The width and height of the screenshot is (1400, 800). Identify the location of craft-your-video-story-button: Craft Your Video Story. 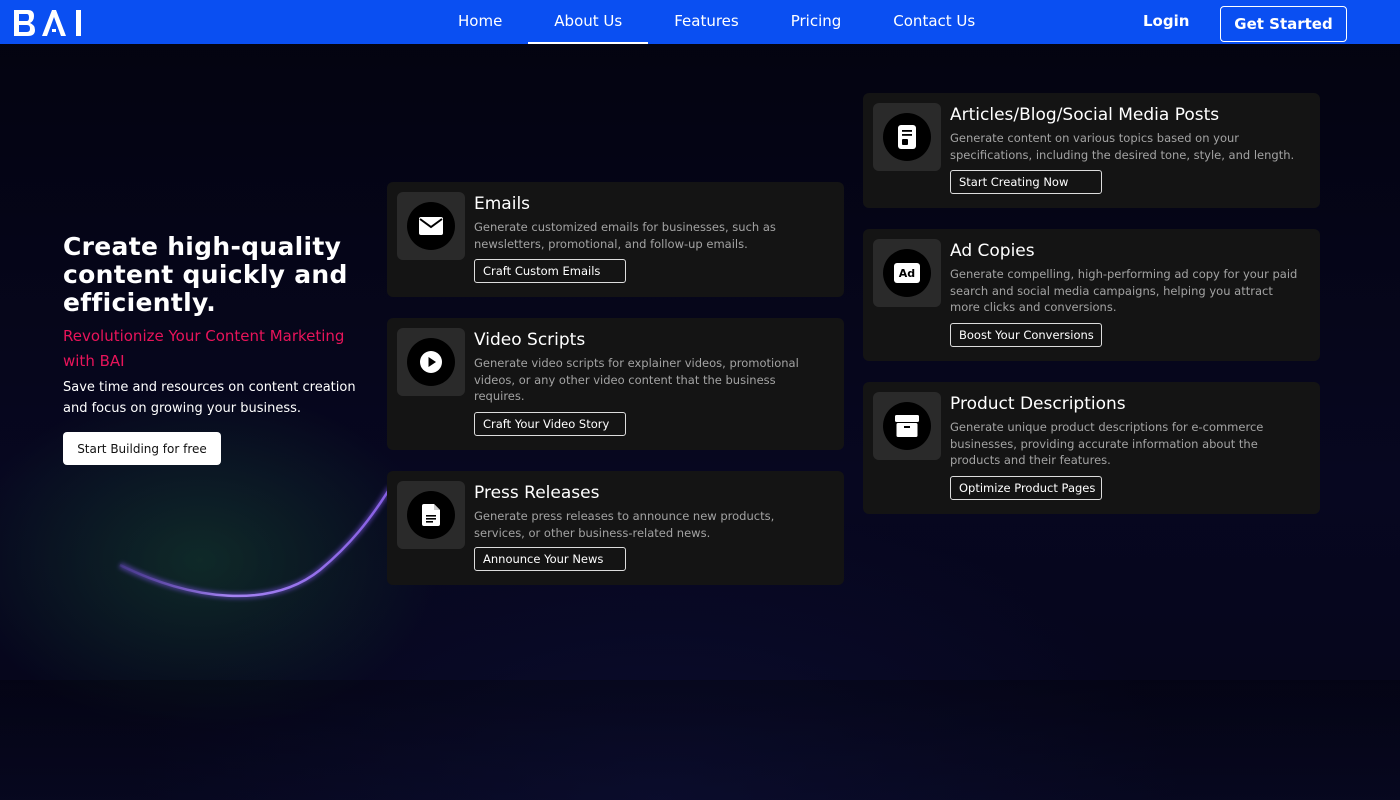
(550, 424).